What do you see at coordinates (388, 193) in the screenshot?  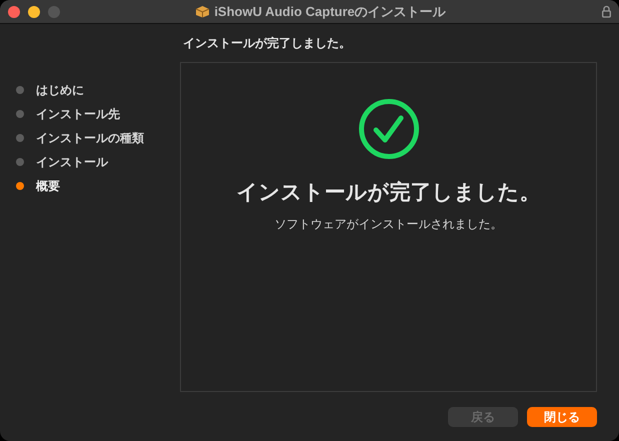 I see `completion-heading: インストールが完了しました。` at bounding box center [388, 193].